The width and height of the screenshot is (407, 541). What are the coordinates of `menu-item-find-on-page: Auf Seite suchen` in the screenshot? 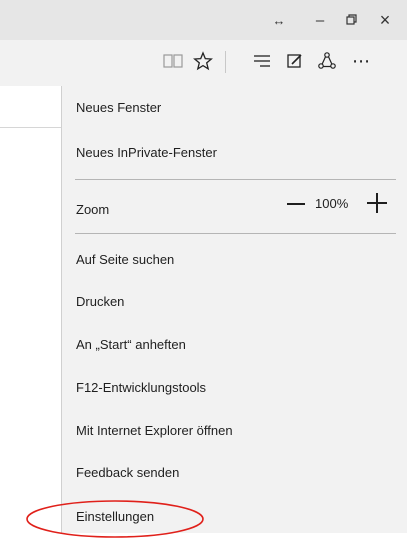 It's located at (125, 259).